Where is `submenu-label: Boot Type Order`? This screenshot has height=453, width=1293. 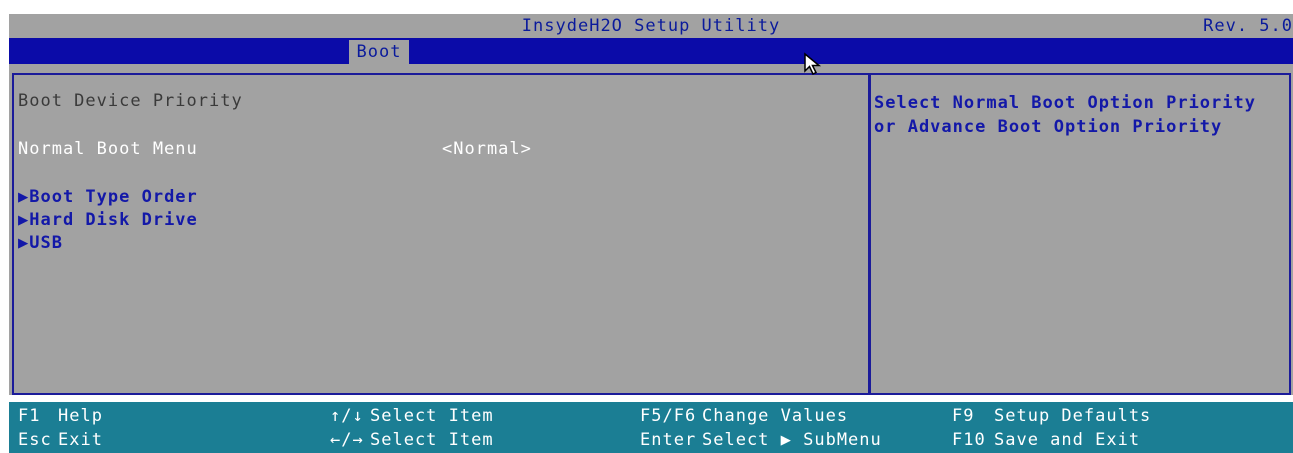 submenu-label: Boot Type Order is located at coordinates (113, 197).